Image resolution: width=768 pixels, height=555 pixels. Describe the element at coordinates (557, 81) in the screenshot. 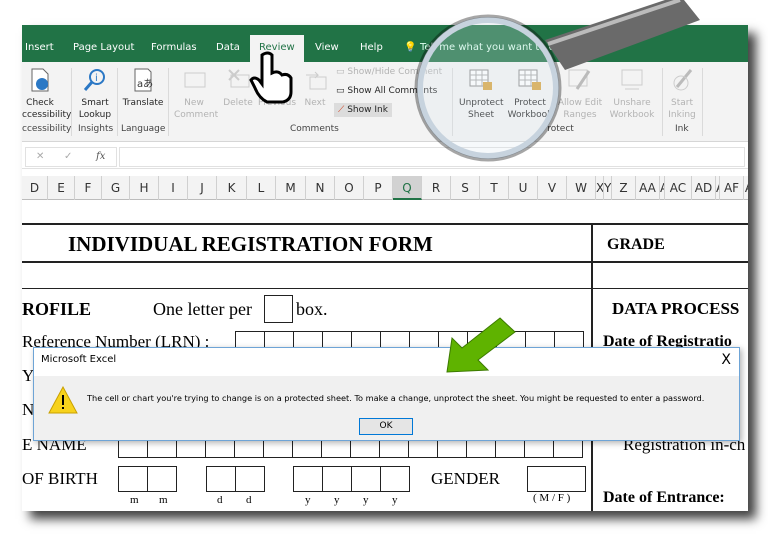

I see `magnifier-icon` at that location.